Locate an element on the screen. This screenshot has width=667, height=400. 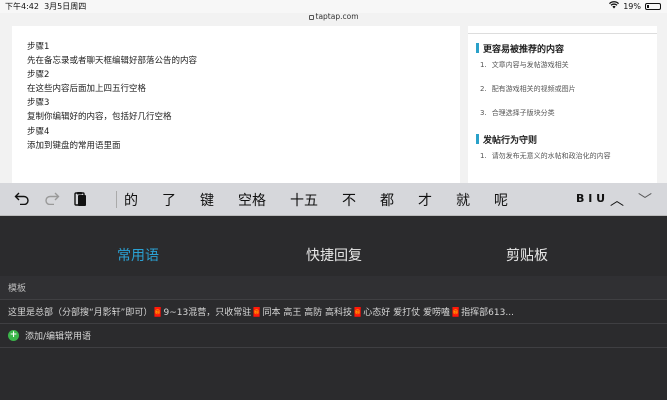
status-date: 3月5日周四 is located at coordinates (65, 6).